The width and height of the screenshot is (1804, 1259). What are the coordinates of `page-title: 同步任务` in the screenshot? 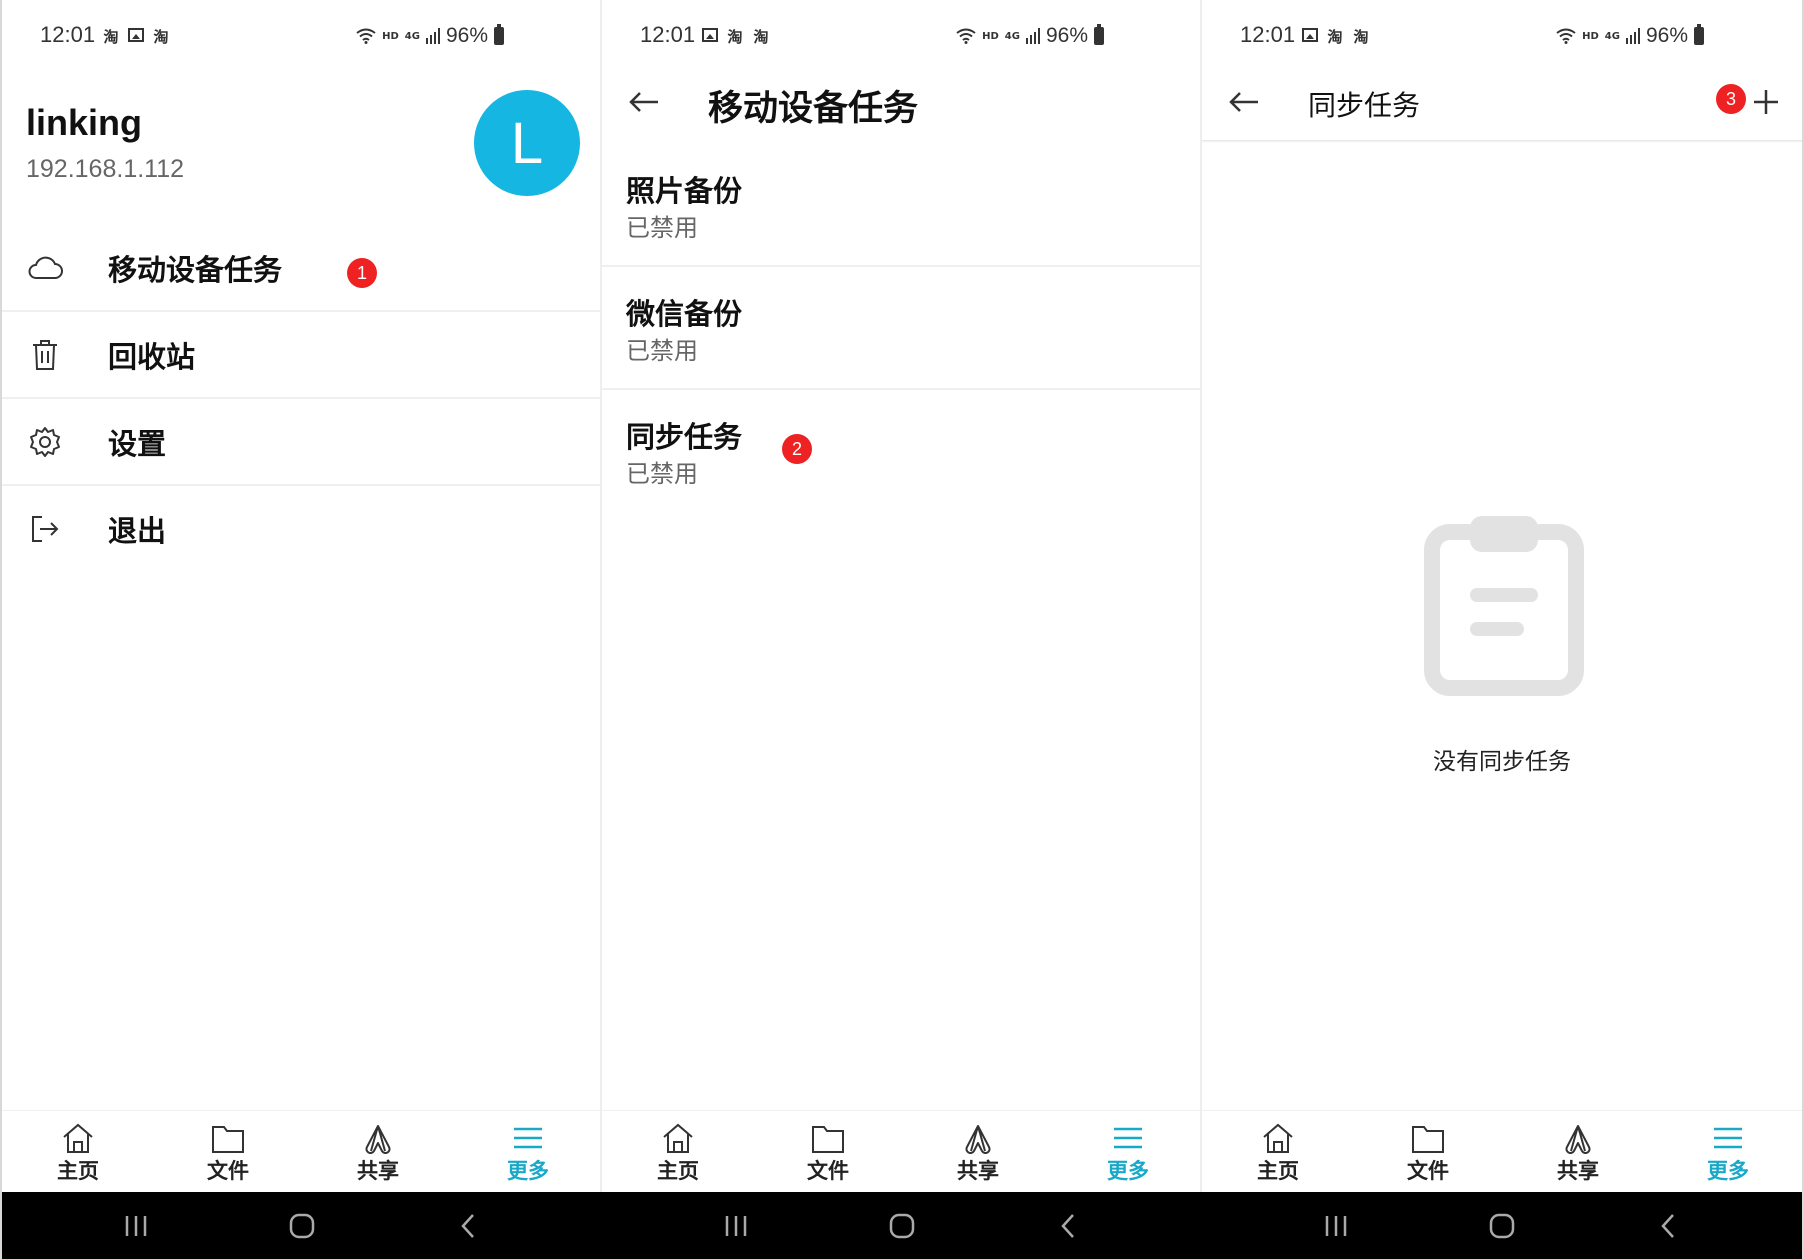 It's located at (1364, 105).